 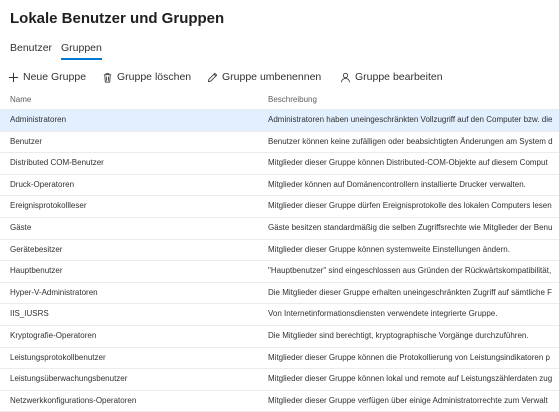 What do you see at coordinates (54, 292) in the screenshot?
I see `group-name-cell: Hyper-V-Administratoren` at bounding box center [54, 292].